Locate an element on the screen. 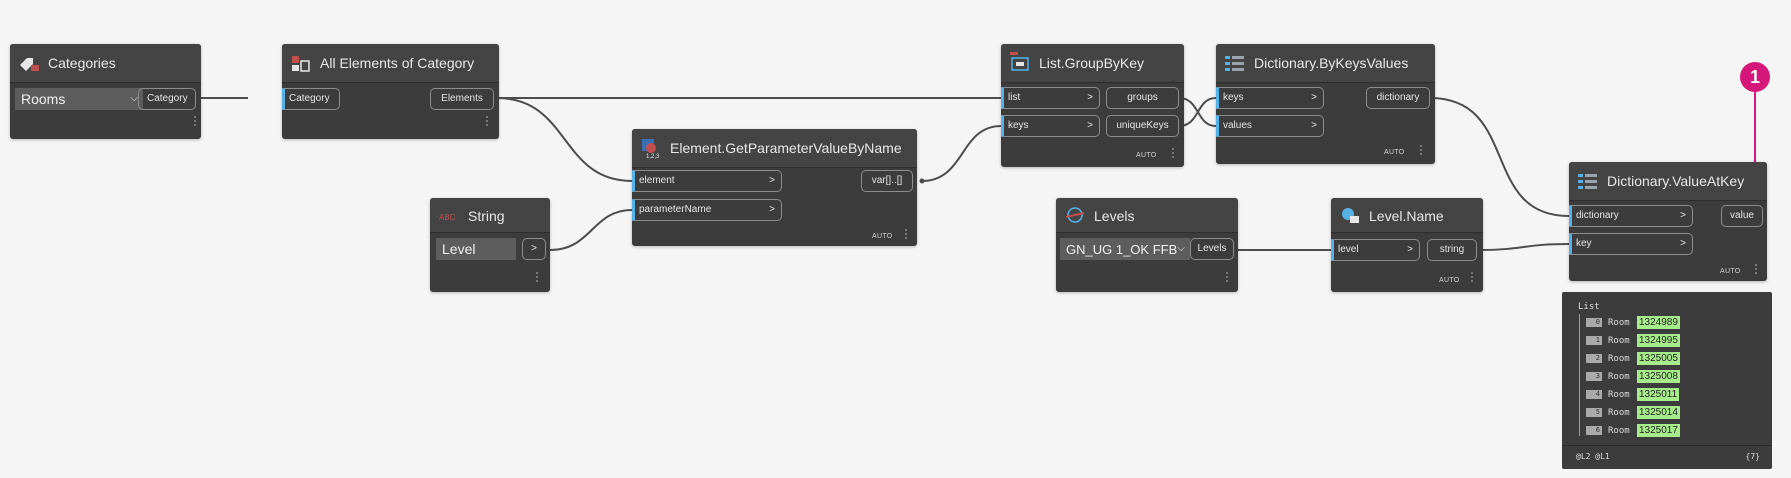 This screenshot has width=1791, height=478. svg-text: 1,2,3 is located at coordinates (653, 156).